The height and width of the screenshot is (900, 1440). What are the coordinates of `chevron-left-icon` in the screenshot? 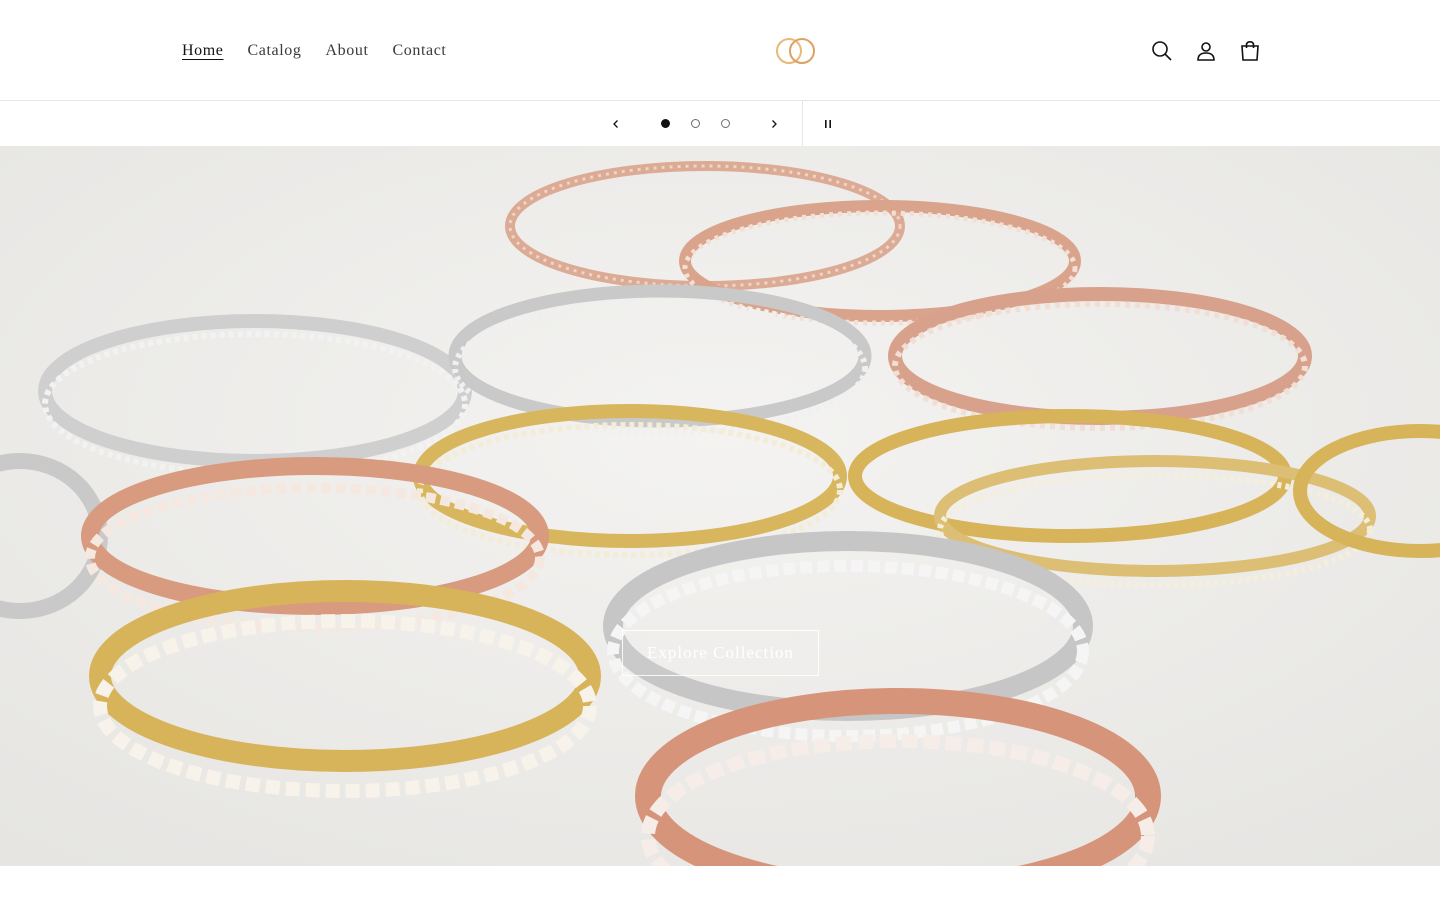 It's located at (615, 123).